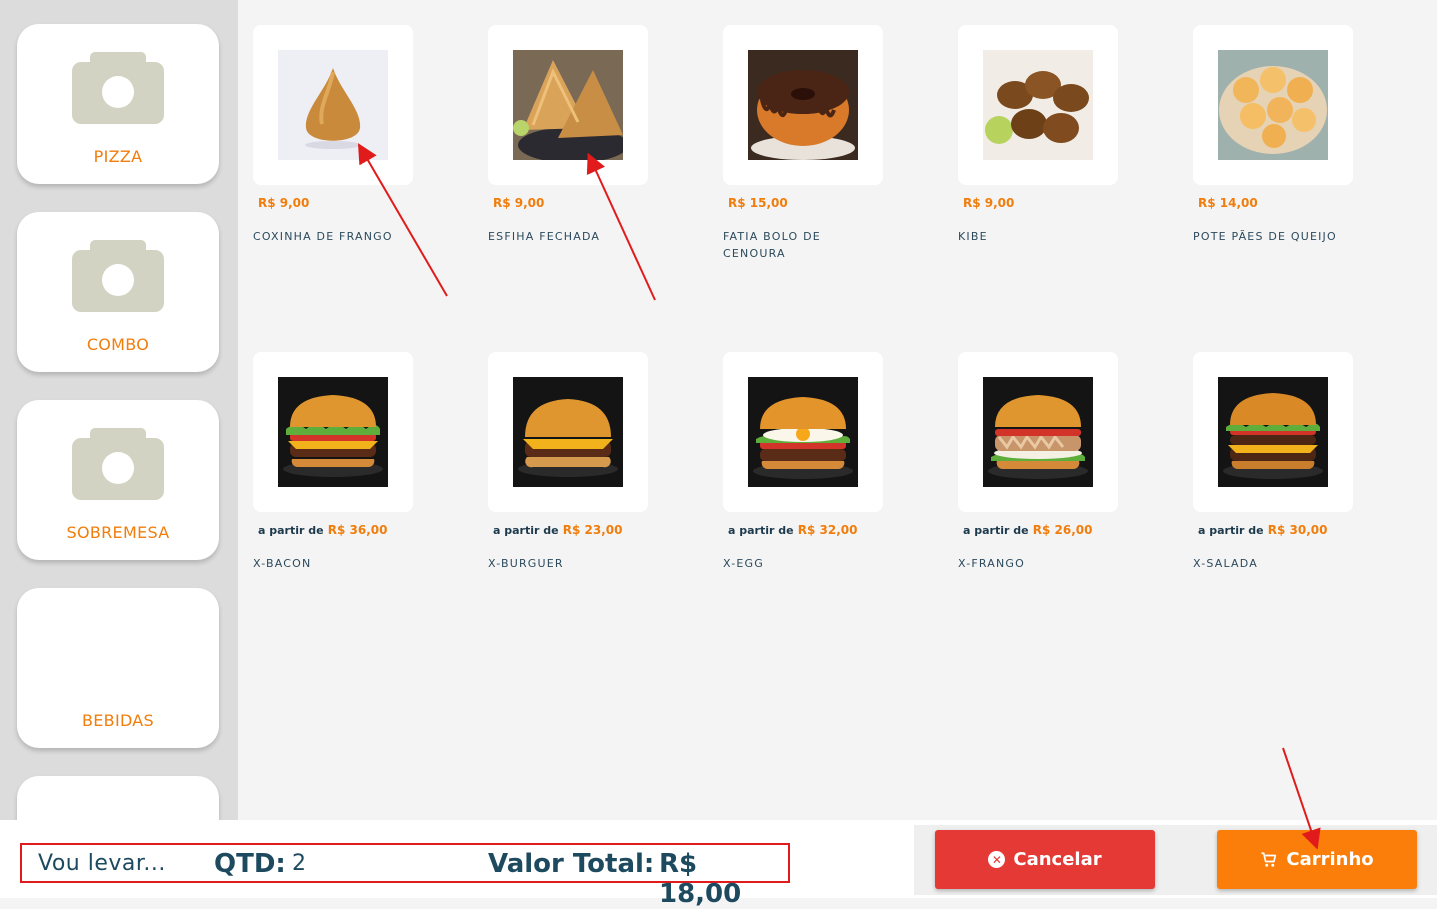 This screenshot has width=1437, height=909. What do you see at coordinates (544, 236) in the screenshot?
I see `product-name: ESFIHA FECHADA` at bounding box center [544, 236].